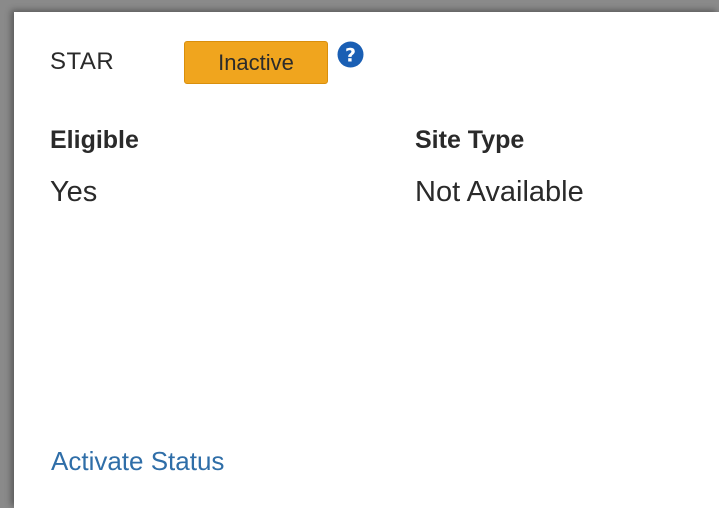 This screenshot has width=719, height=508. What do you see at coordinates (137, 461) in the screenshot?
I see `activate-status-link: Activate Status` at bounding box center [137, 461].